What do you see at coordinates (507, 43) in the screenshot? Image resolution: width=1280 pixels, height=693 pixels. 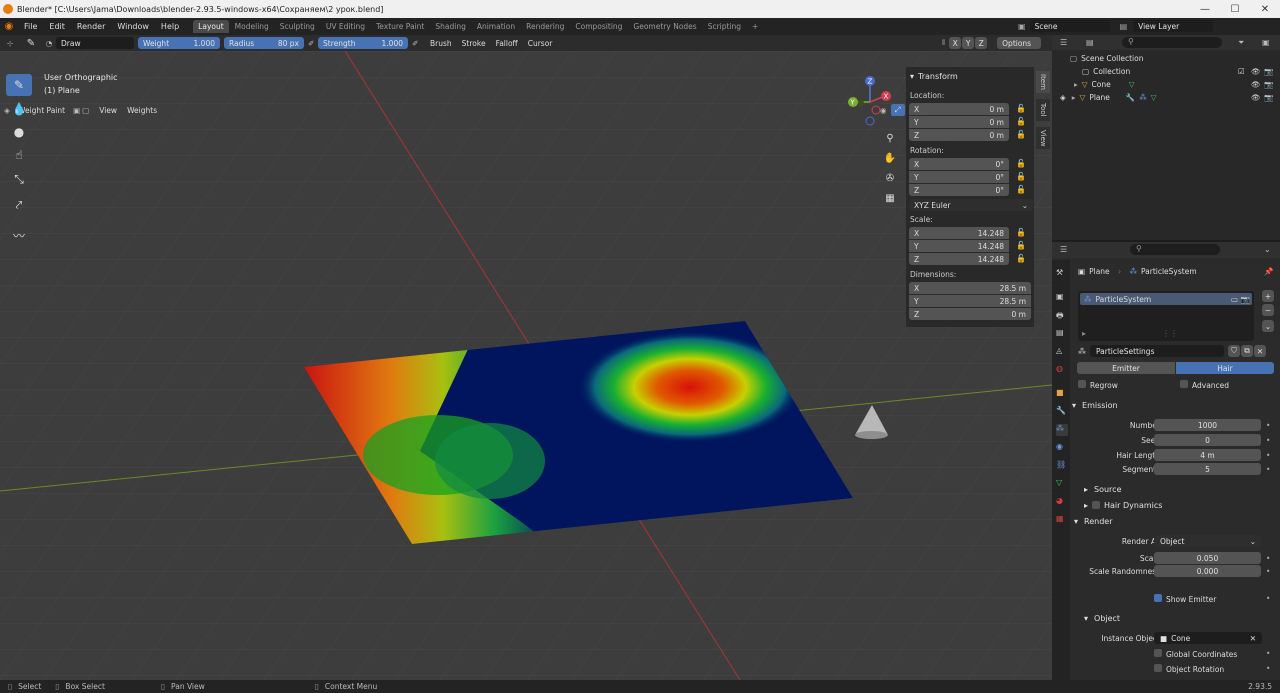 I see `falloff-menu: Falloff` at bounding box center [507, 43].